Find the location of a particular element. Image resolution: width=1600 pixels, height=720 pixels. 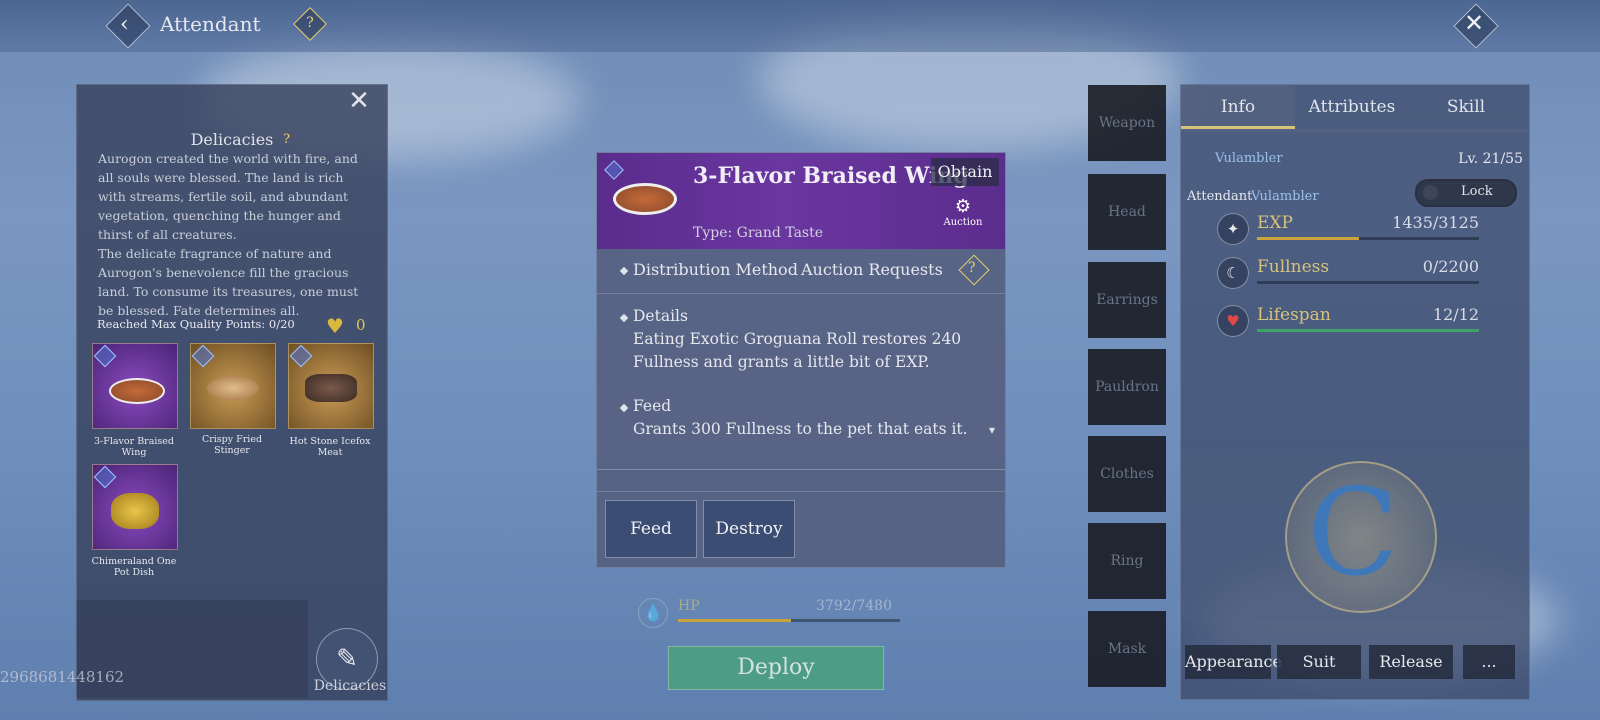

auction-label: Auction is located at coordinates (963, 222).